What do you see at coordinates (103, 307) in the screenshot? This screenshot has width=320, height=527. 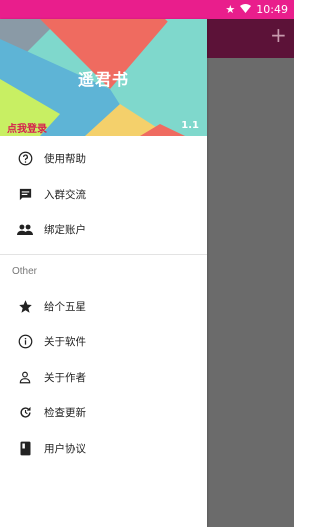 I see `menu-item-rate: 给个五星` at bounding box center [103, 307].